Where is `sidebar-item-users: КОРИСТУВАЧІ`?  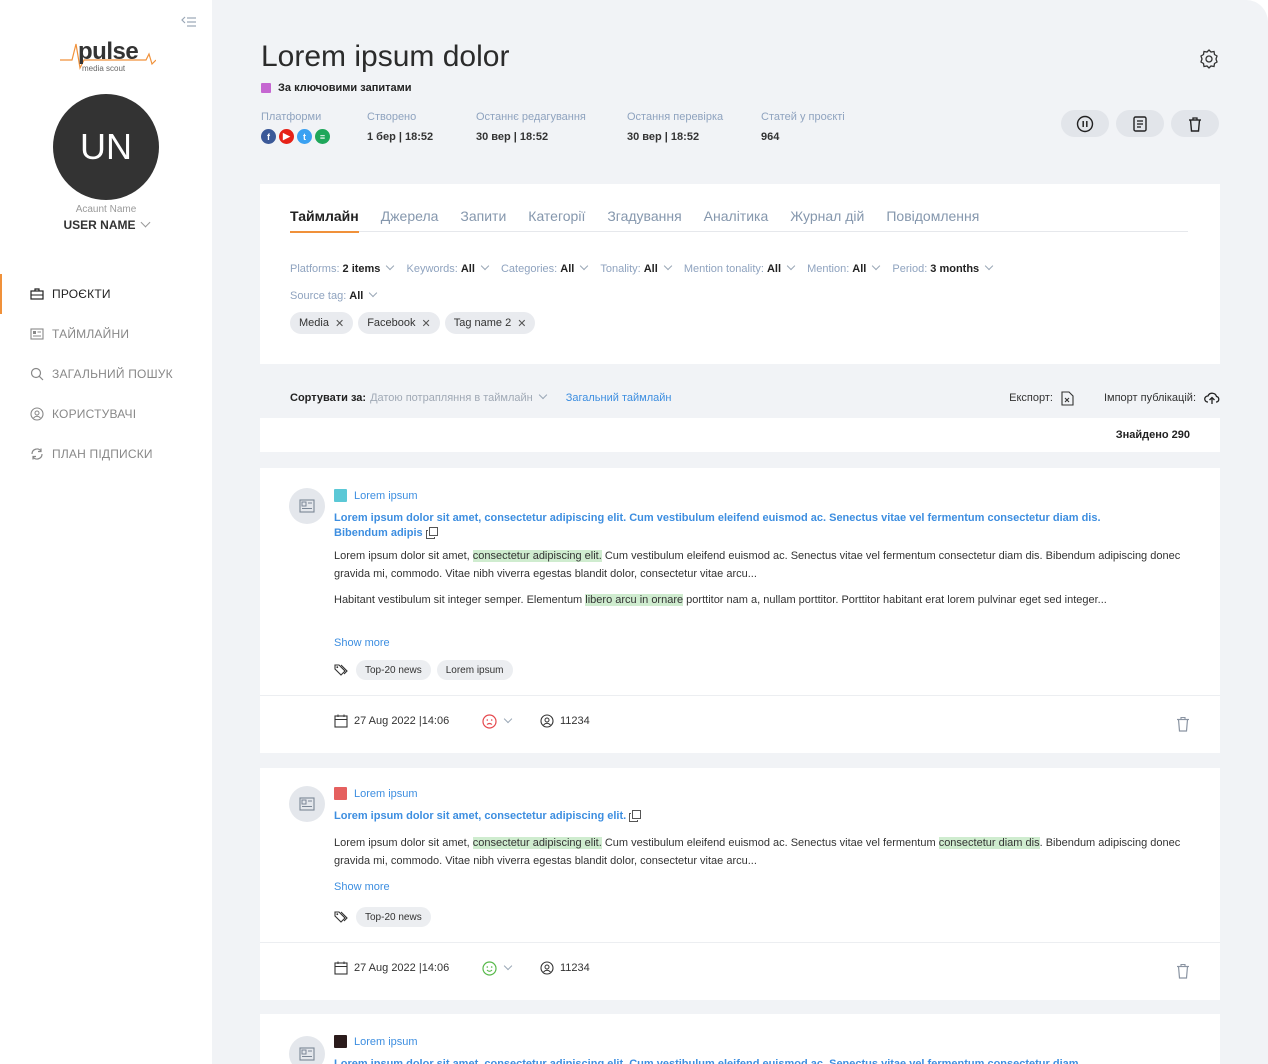
sidebar-item-users: КОРИСТУВАЧІ is located at coordinates (106, 414).